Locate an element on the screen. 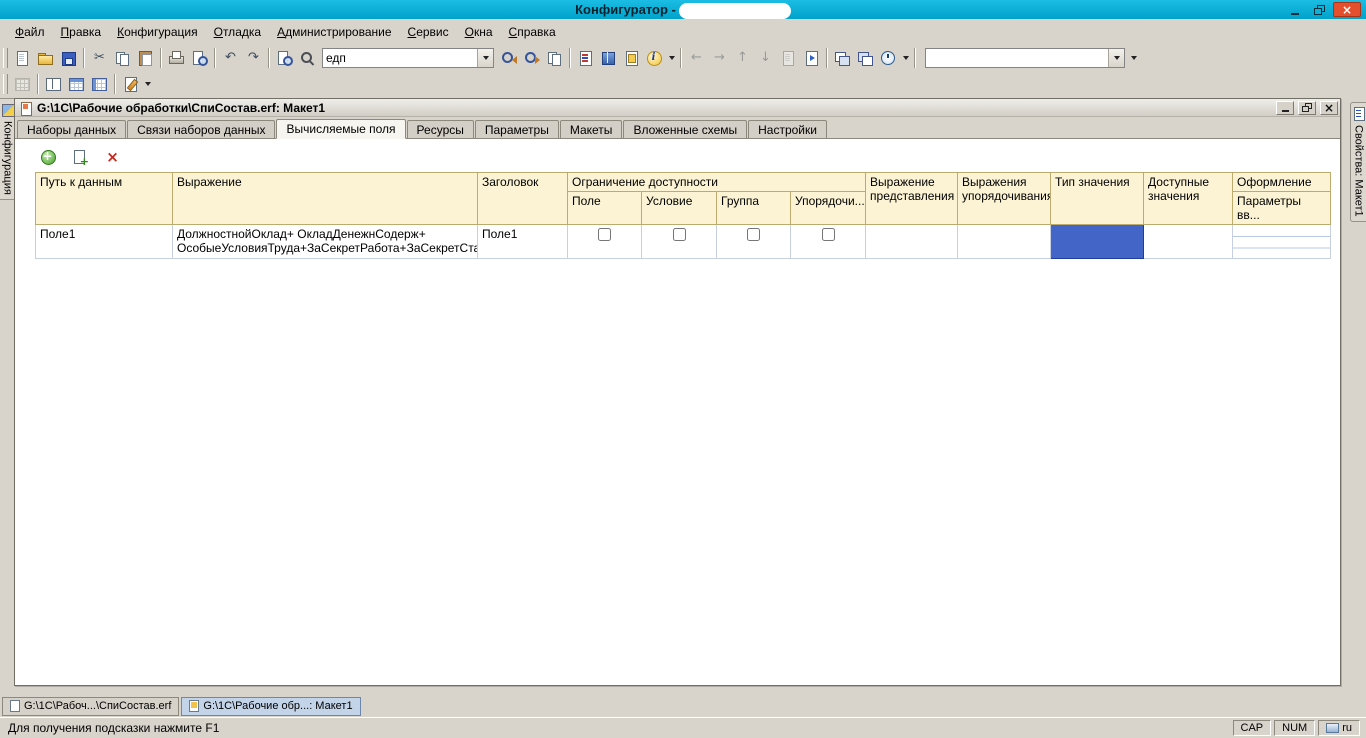  tab-layouts: Макеты is located at coordinates (591, 129).